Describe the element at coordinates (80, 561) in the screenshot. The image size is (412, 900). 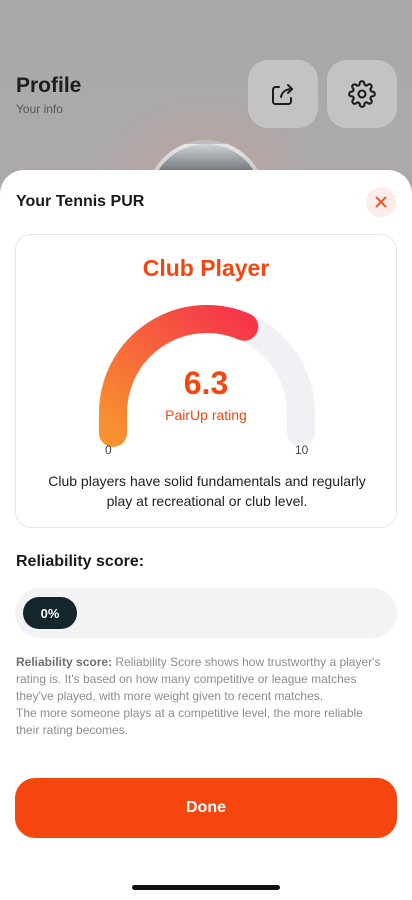
I see `reliability-heading: Reliability score:` at that location.